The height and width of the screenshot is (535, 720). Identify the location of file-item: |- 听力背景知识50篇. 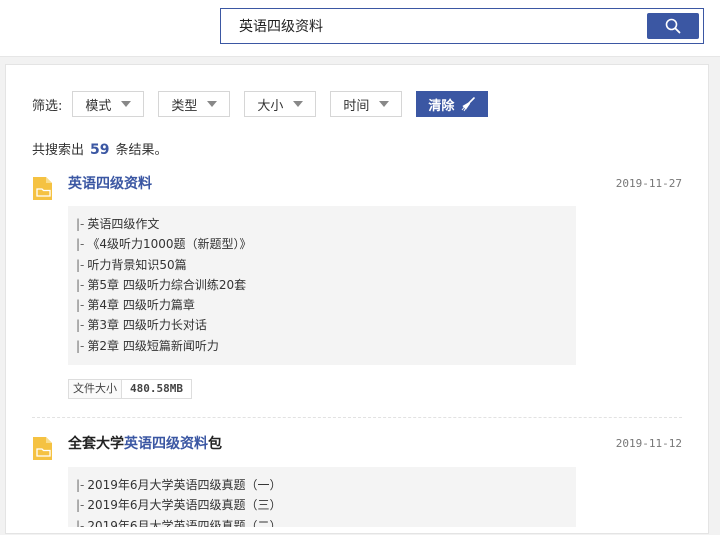
(326, 265).